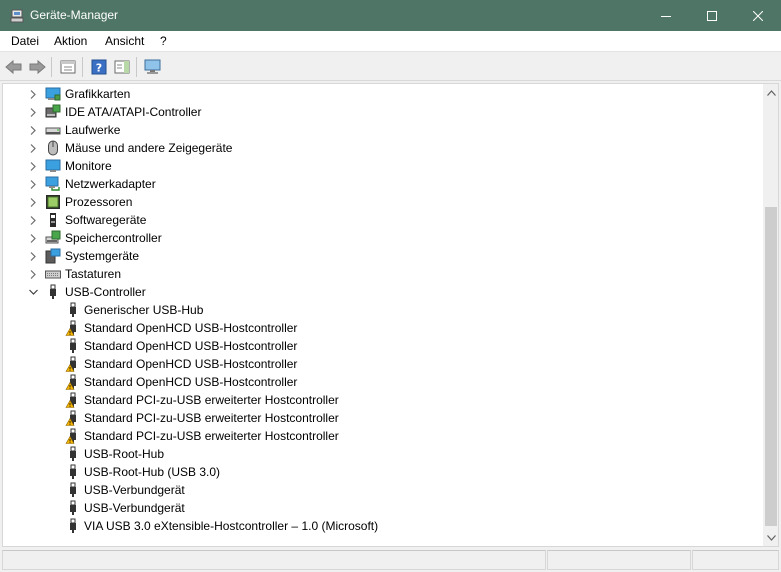 The height and width of the screenshot is (572, 781). I want to click on menu-help: ?, so click(163, 41).